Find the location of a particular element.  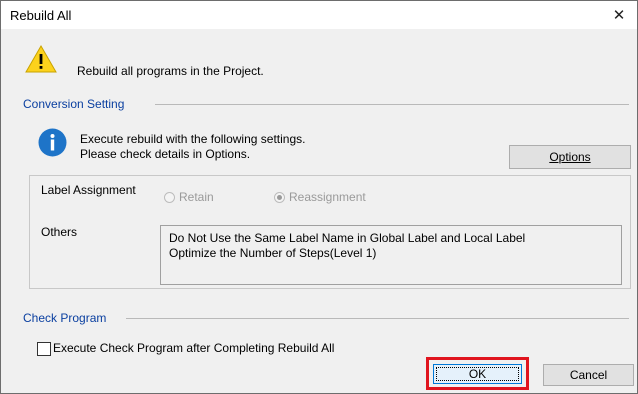

radio-reassignment: Reassignment is located at coordinates (320, 197).